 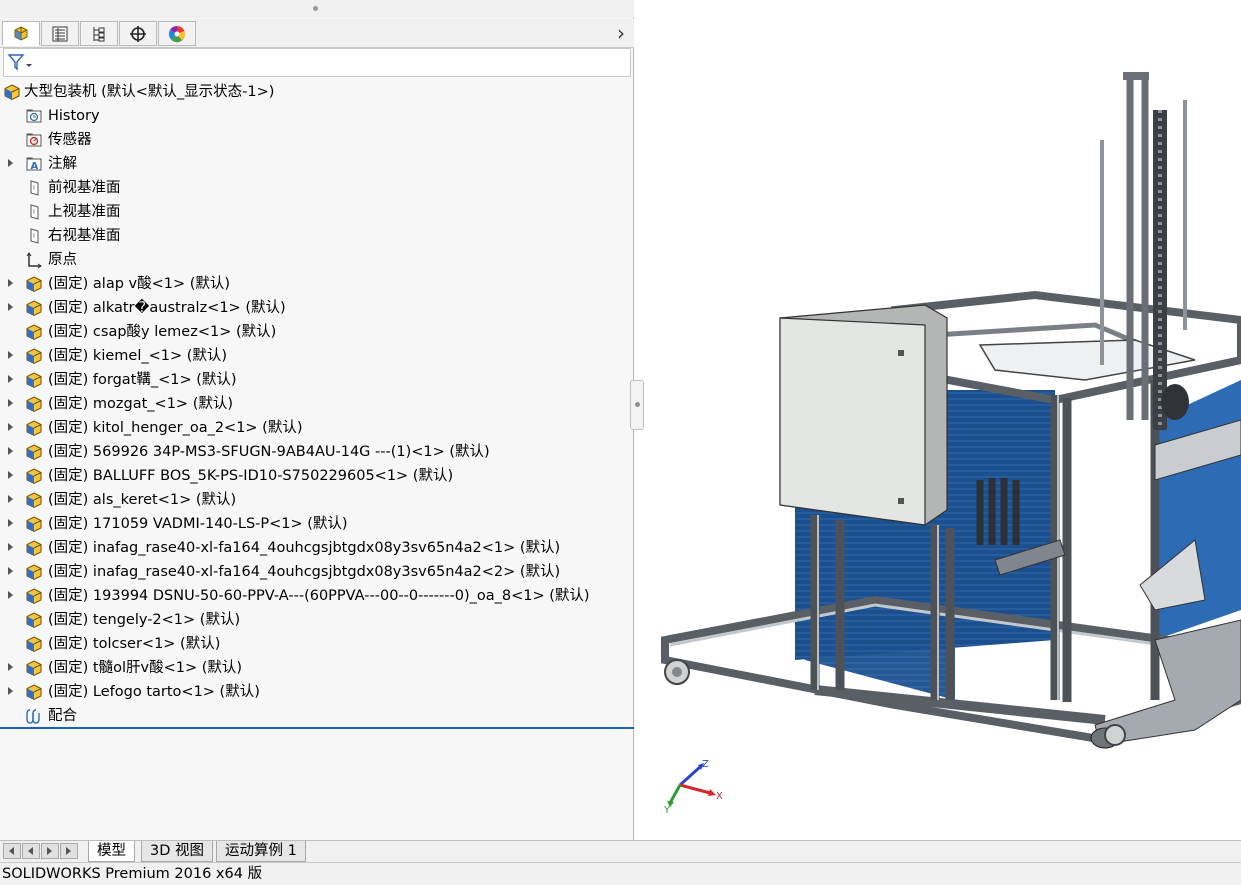 What do you see at coordinates (317, 332) in the screenshot?
I see `tree-item: (固定) csap酸y lemez<1> (默认)` at bounding box center [317, 332].